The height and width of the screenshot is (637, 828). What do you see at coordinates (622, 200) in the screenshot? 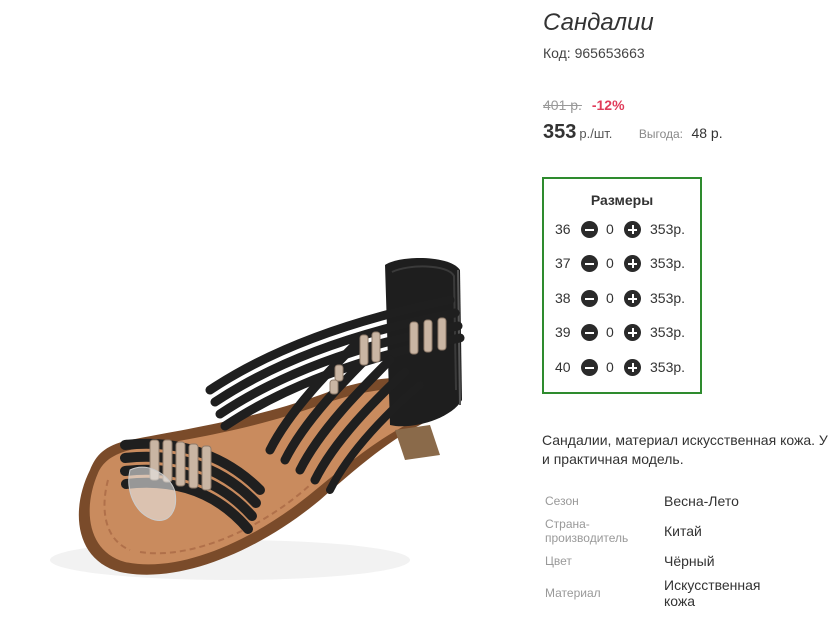
I see `sizes-title: Размеры` at bounding box center [622, 200].